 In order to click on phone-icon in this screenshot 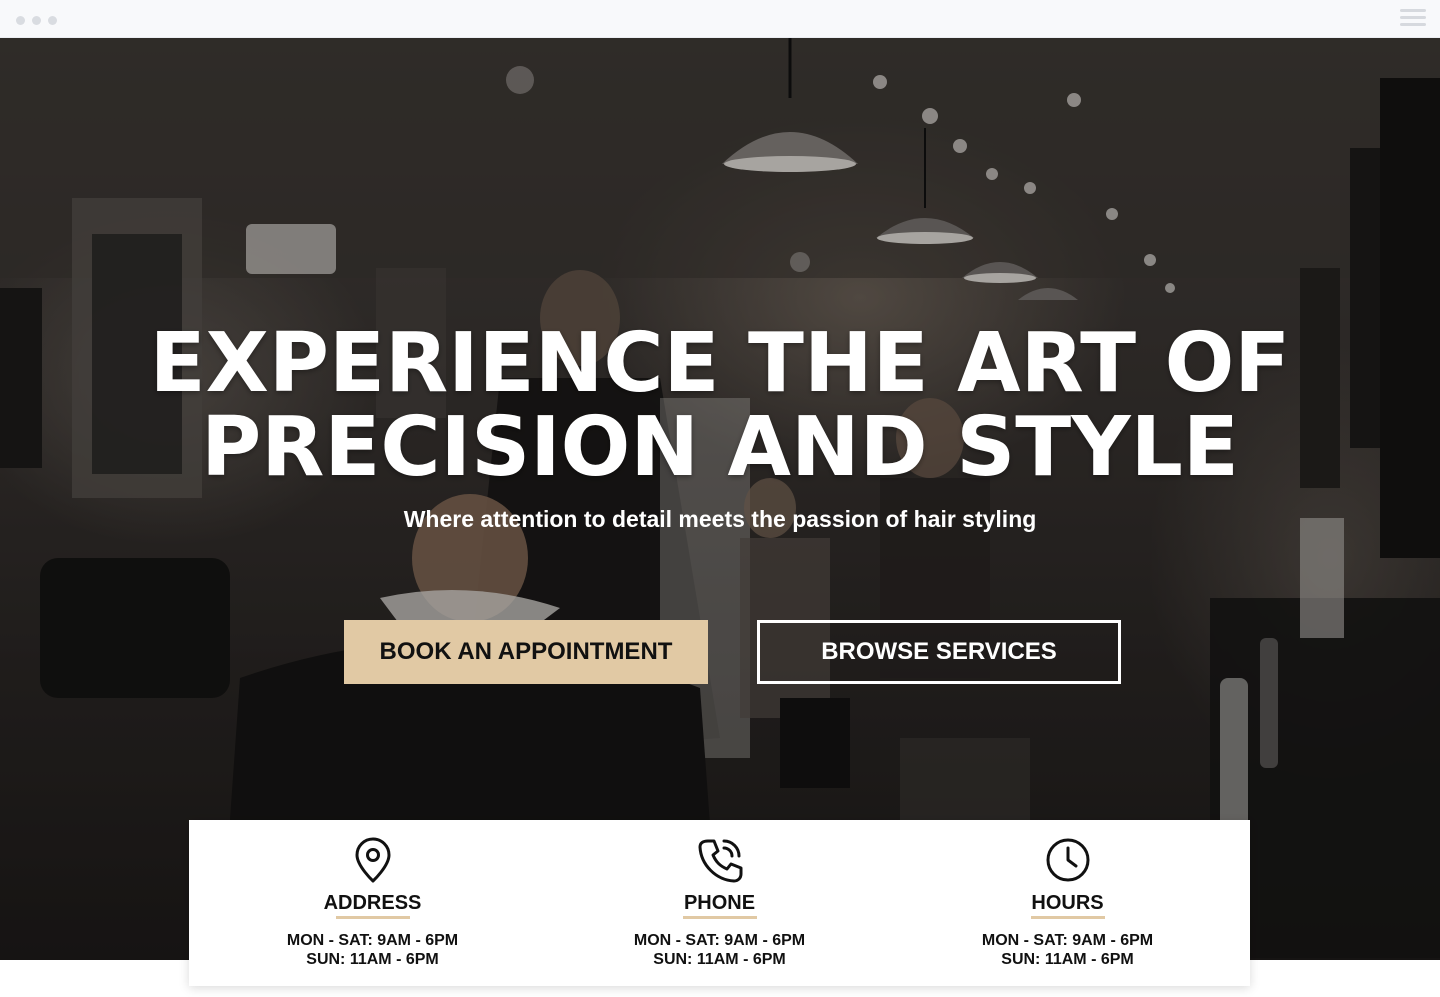, I will do `click(720, 861)`.